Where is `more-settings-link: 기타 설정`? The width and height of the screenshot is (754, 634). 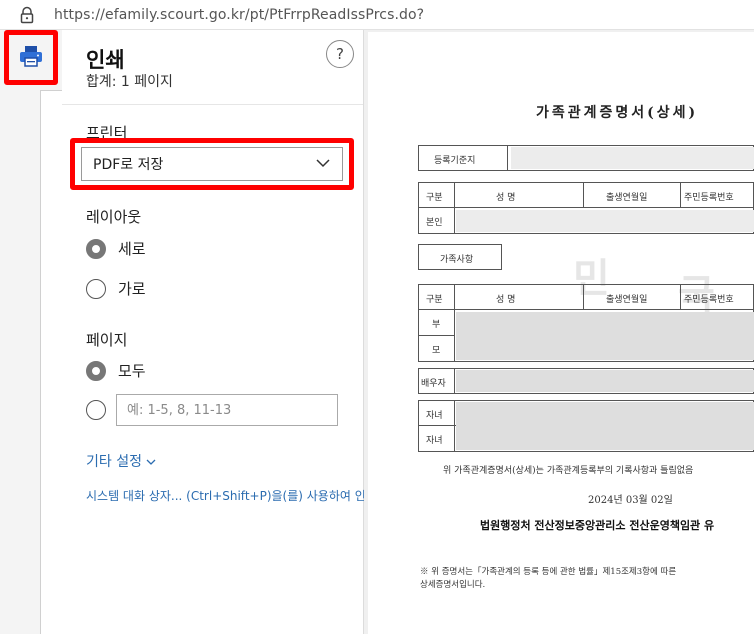
more-settings-link: 기타 설정 is located at coordinates (121, 461).